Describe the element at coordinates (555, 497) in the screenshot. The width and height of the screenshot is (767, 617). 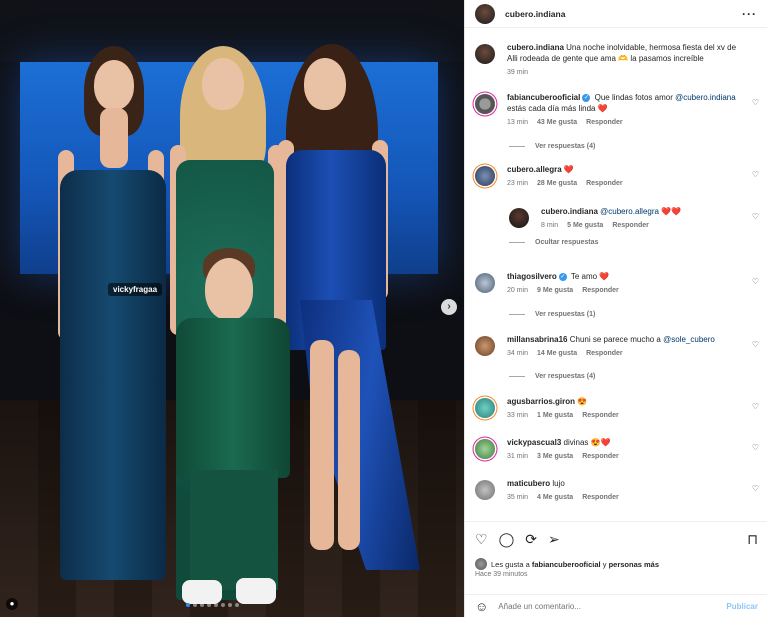
I see `comment-likes: 4 Me gusta` at that location.